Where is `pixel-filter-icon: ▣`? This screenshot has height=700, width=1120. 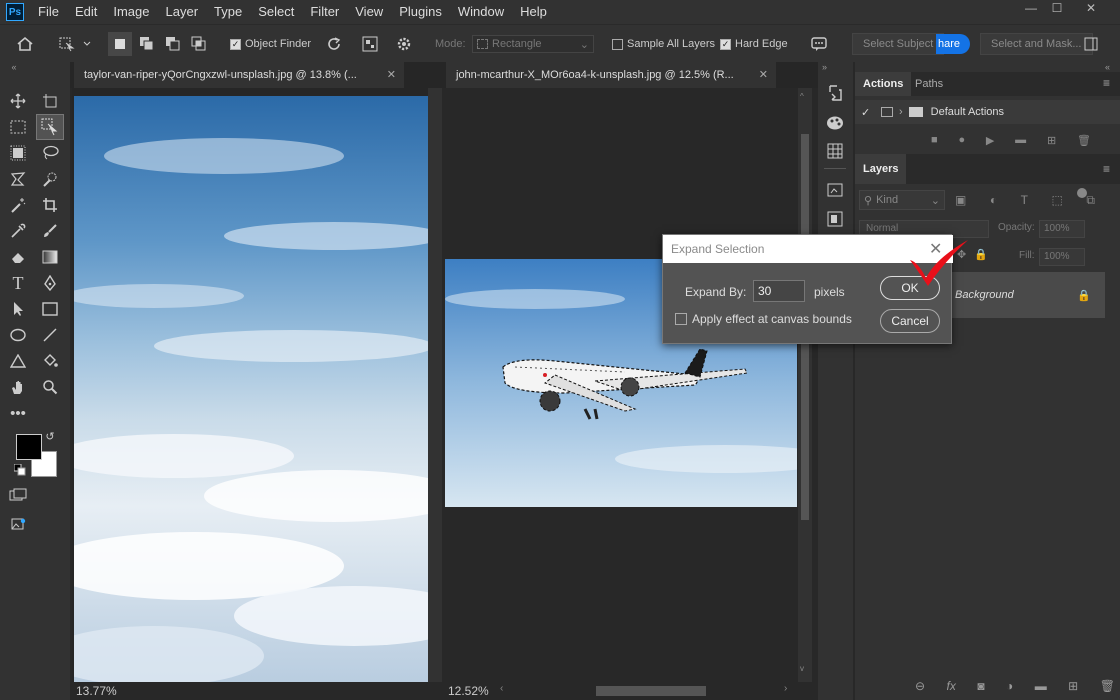
pixel-filter-icon: ▣ is located at coordinates (960, 201).